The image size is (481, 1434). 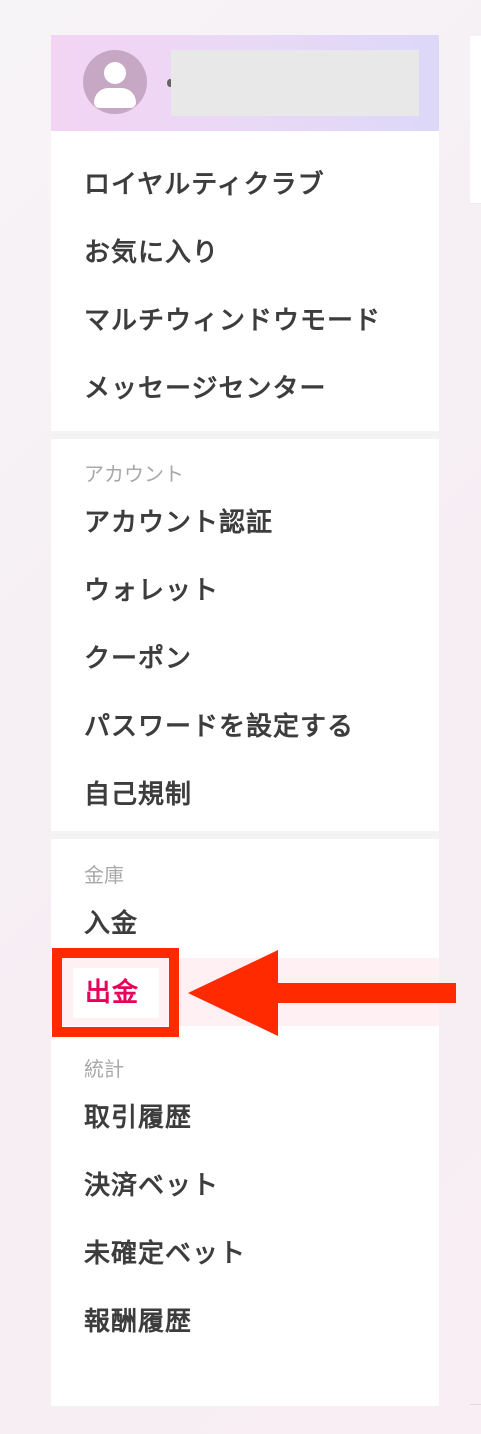 I want to click on menu-item-multi-window-mode: マルチウィンドウモード, so click(x=245, y=321).